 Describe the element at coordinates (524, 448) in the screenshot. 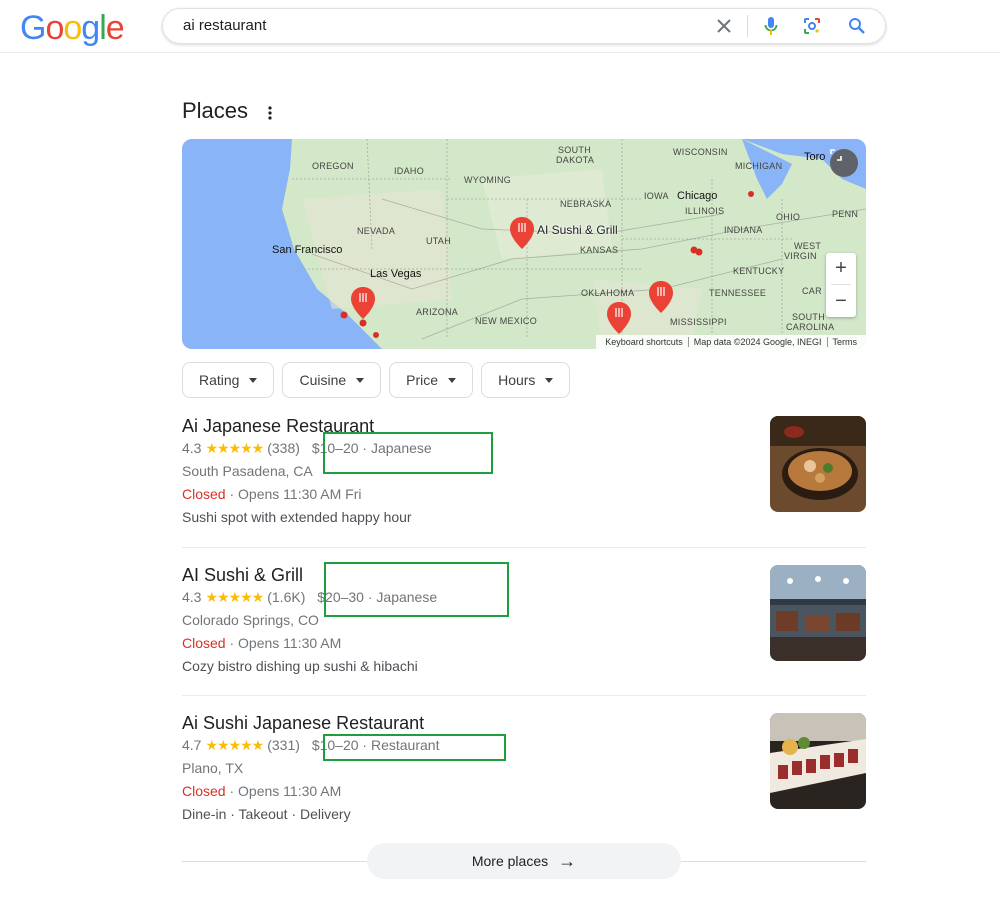

I see `place-rating-row: 4.3 ★★★★★ (338) $10–20 · Japanese` at that location.